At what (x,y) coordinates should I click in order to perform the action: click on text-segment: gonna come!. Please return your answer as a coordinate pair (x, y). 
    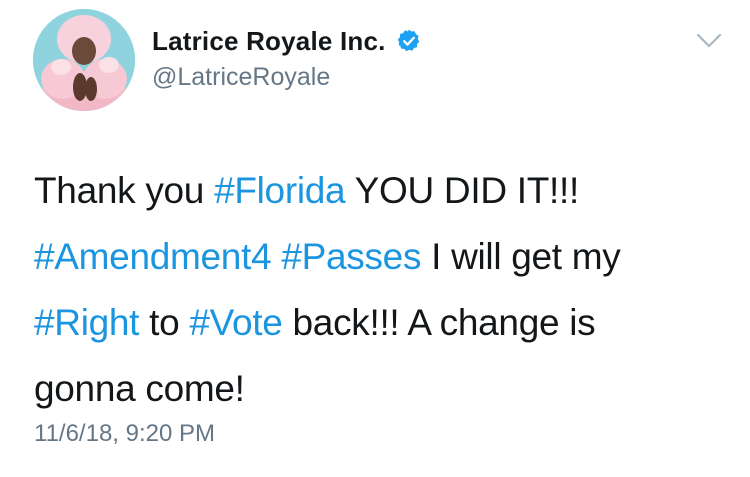
    Looking at the image, I should click on (139, 388).